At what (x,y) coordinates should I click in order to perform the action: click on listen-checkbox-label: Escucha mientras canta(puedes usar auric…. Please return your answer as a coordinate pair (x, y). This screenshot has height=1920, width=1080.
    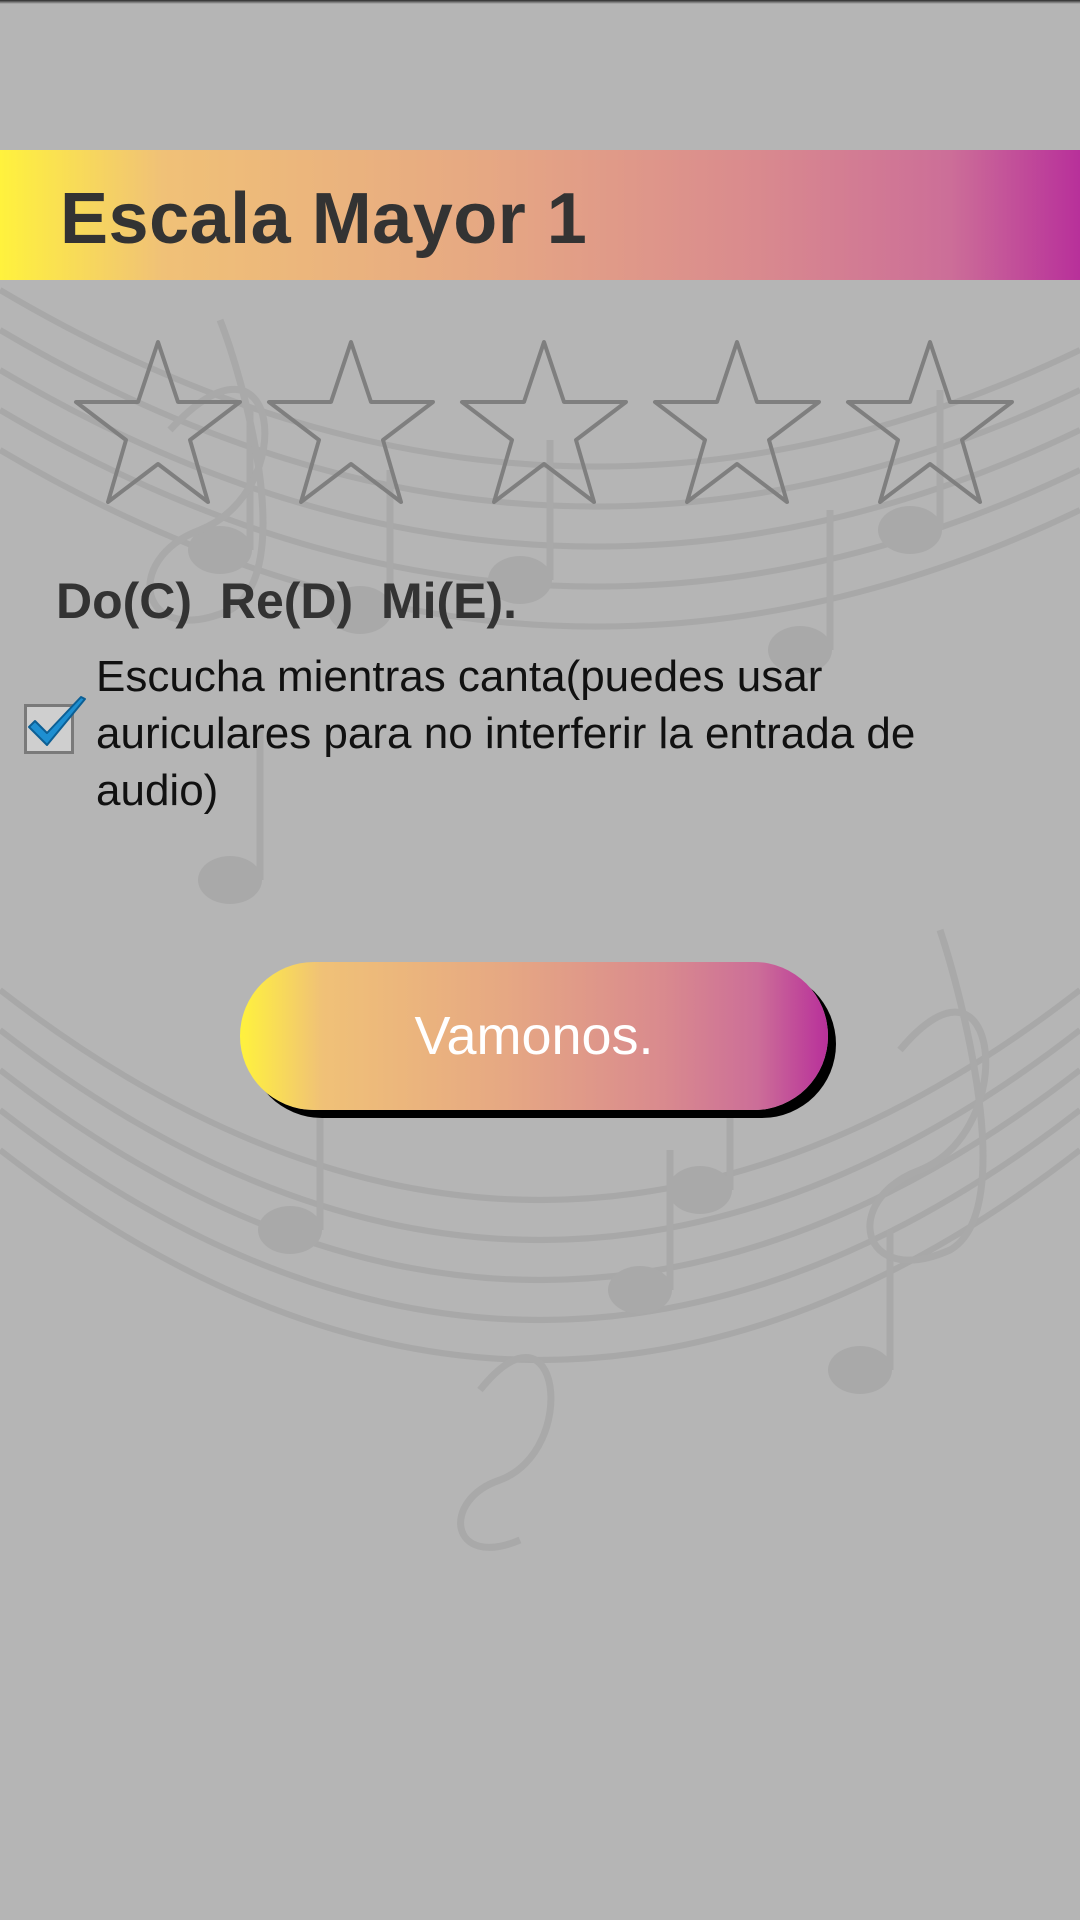
    Looking at the image, I should click on (506, 733).